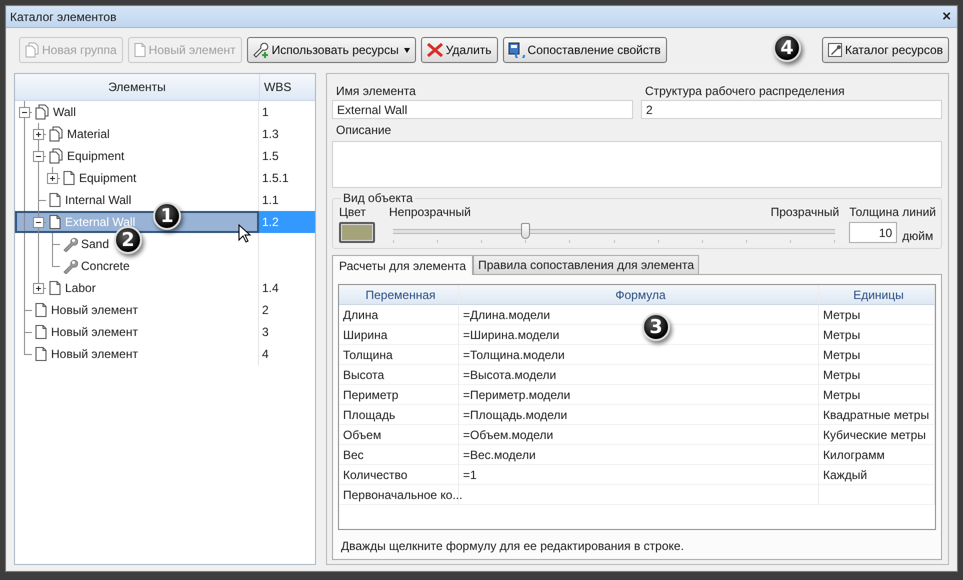 The image size is (963, 580). I want to click on table-cell: =Толщина.модели, so click(639, 355).